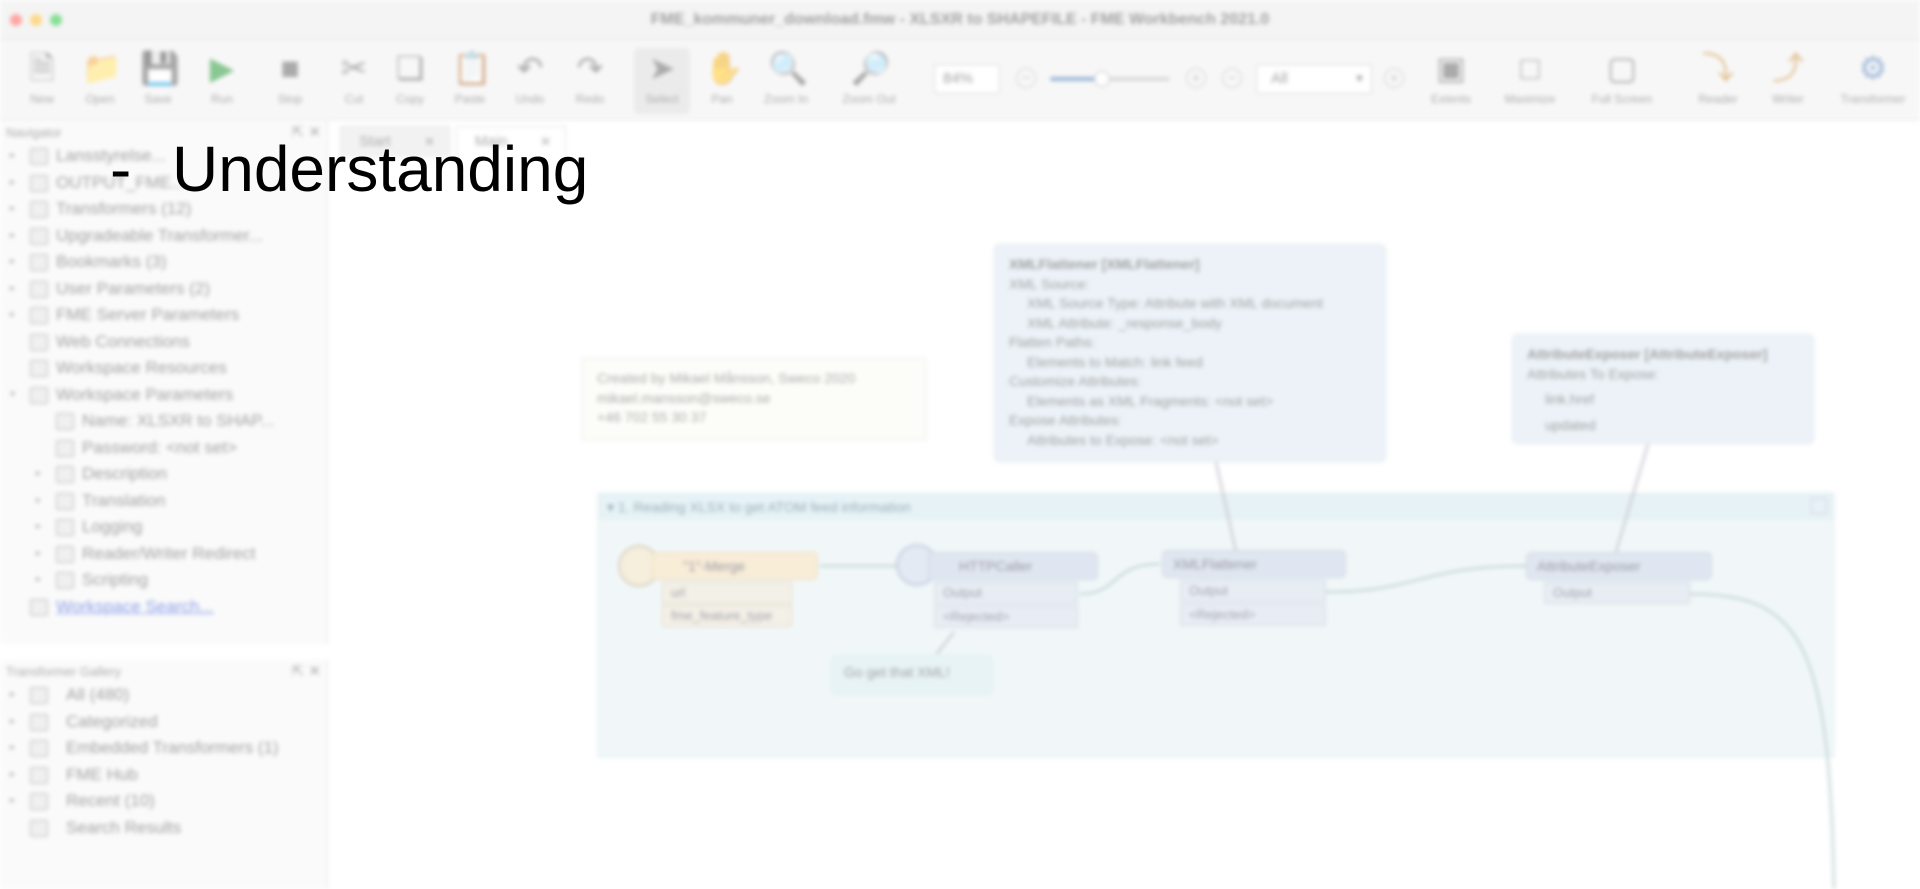 The height and width of the screenshot is (889, 1920). What do you see at coordinates (1426, 579) in the screenshot?
I see `connection-xmlflattener-exposer` at bounding box center [1426, 579].